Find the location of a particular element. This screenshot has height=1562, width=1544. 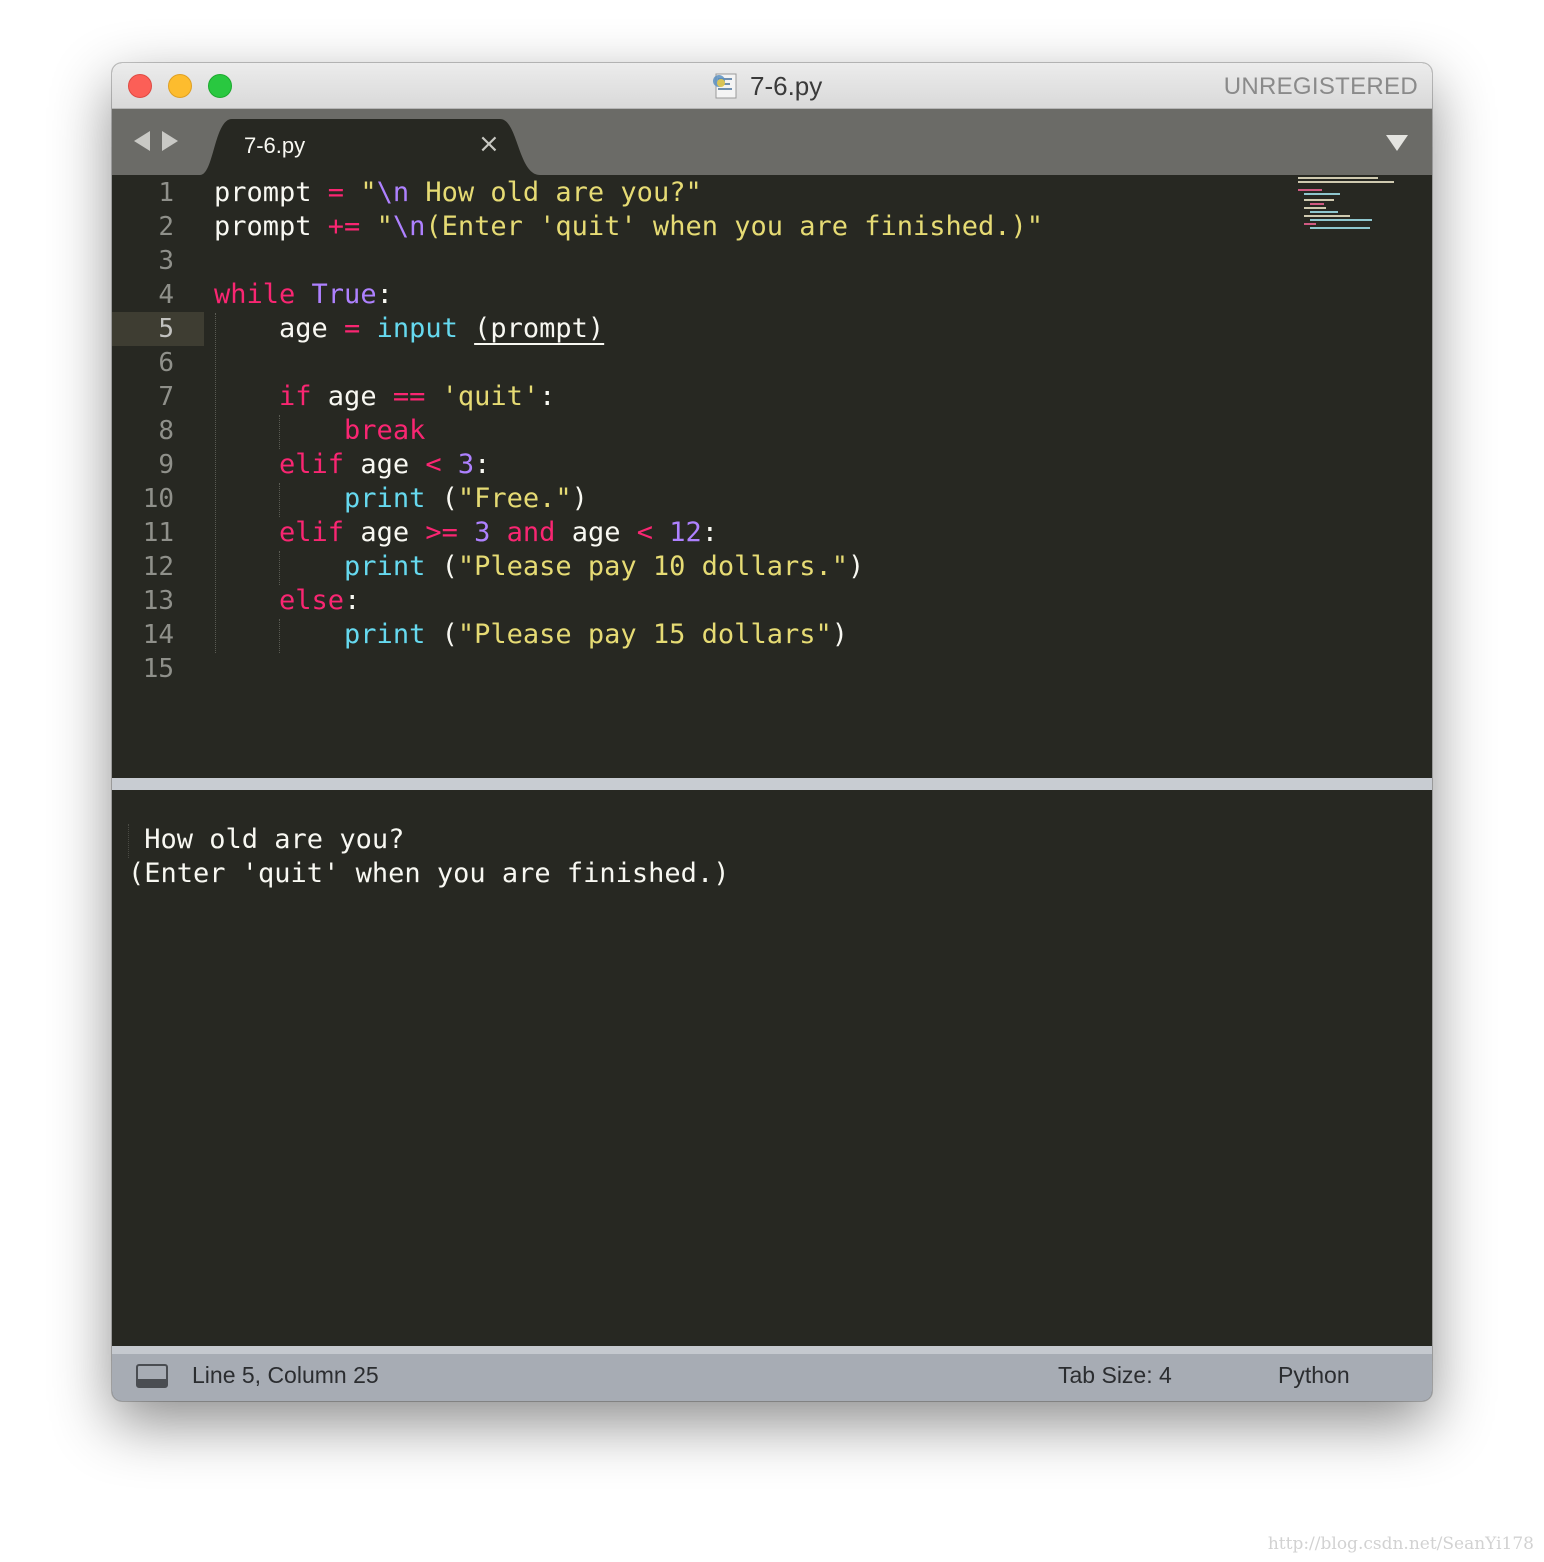

python-file-icon is located at coordinates (725, 86).